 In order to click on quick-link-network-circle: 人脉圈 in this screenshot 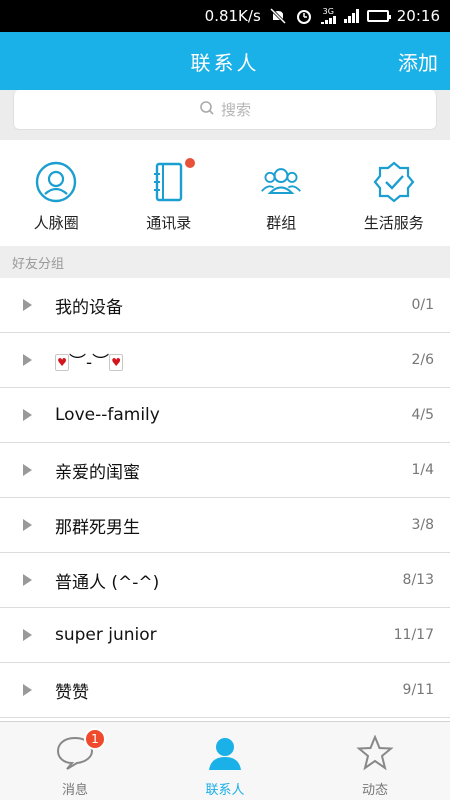, I will do `click(56, 193)`.